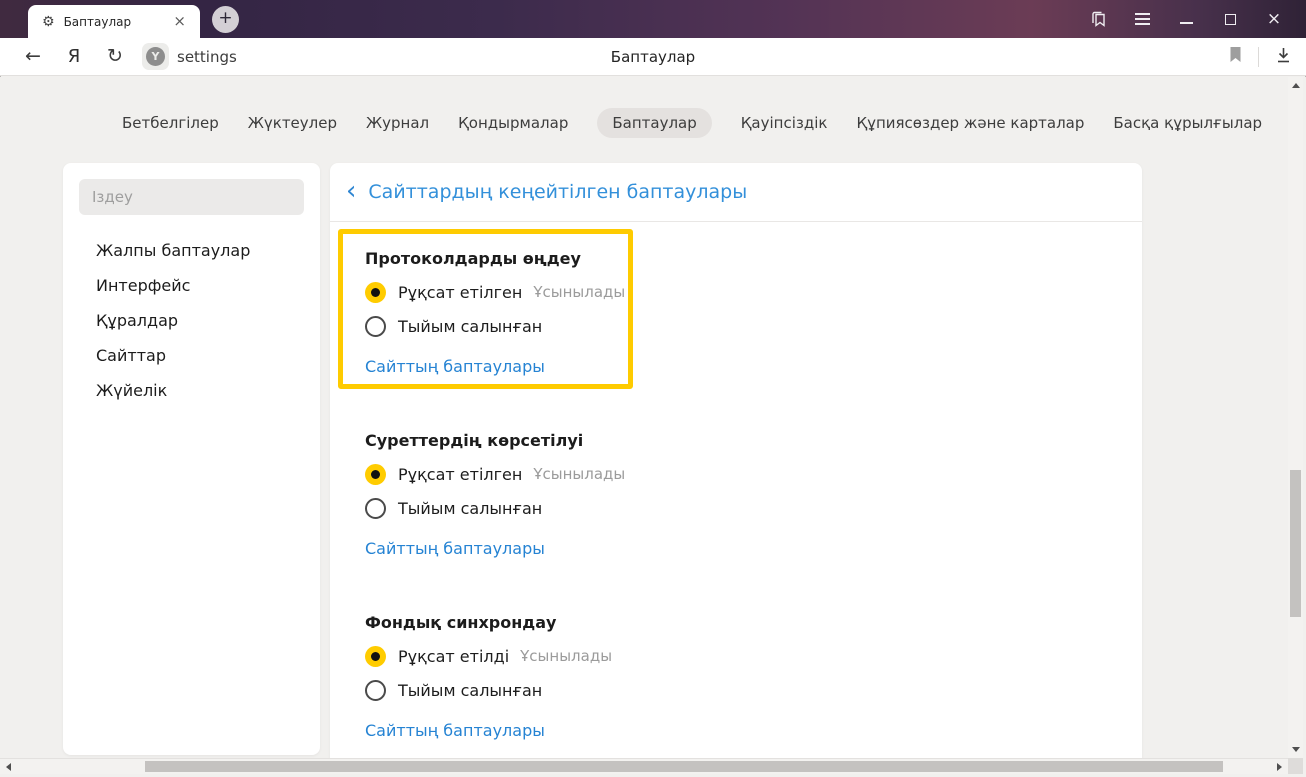  I want to click on tab-groups-button, so click(1098, 19).